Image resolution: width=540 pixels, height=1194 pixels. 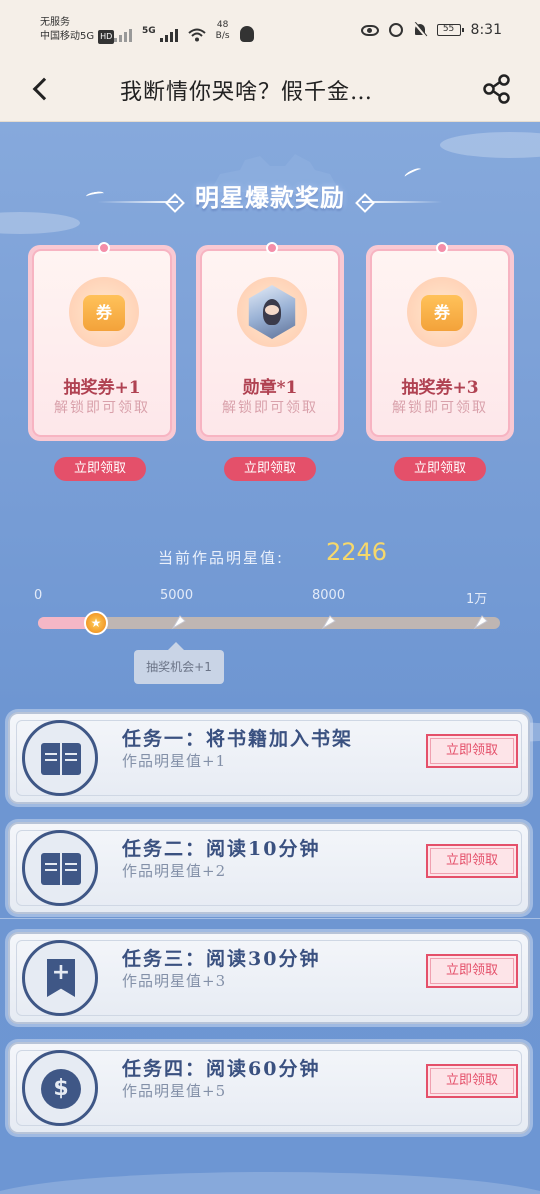 What do you see at coordinates (55, 22) in the screenshot?
I see `service-text: 无服务` at bounding box center [55, 22].